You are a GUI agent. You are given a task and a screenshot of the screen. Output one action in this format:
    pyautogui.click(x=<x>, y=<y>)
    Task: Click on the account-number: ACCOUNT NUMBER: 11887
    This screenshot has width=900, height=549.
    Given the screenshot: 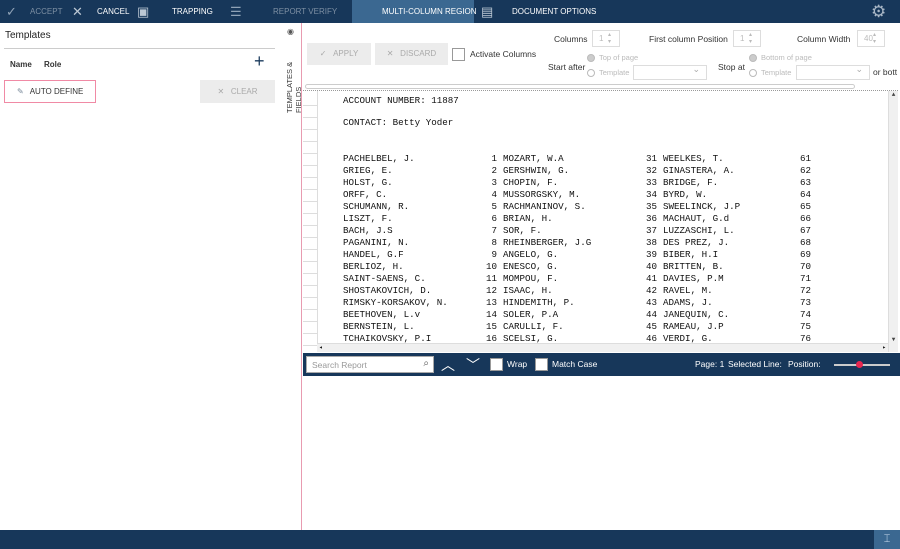 What is the action you would take?
    pyautogui.click(x=401, y=100)
    